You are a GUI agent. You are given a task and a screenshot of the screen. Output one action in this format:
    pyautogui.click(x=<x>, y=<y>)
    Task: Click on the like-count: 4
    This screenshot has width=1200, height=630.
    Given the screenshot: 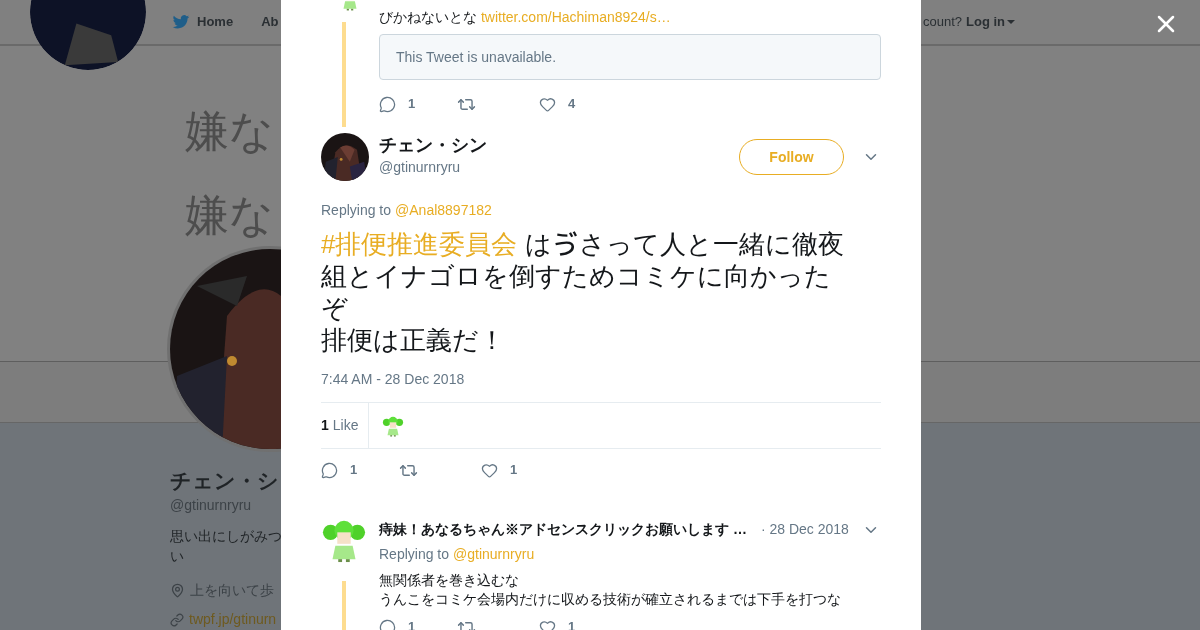 What is the action you would take?
    pyautogui.click(x=572, y=104)
    